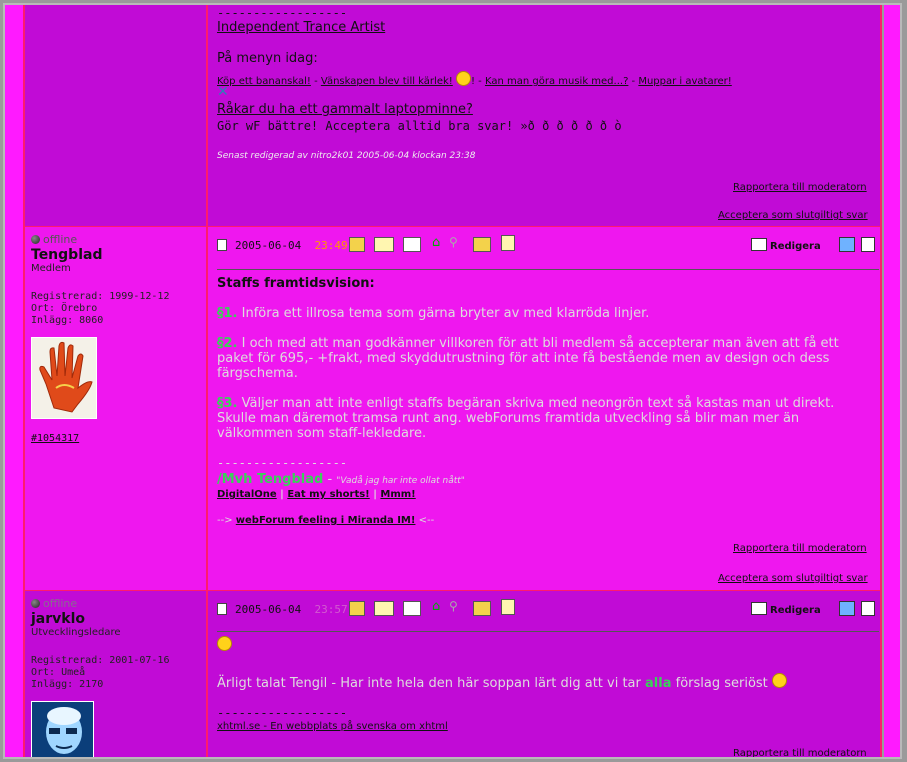  Describe the element at coordinates (223, 92) in the screenshot. I see `close-x-icon: ✕` at that location.